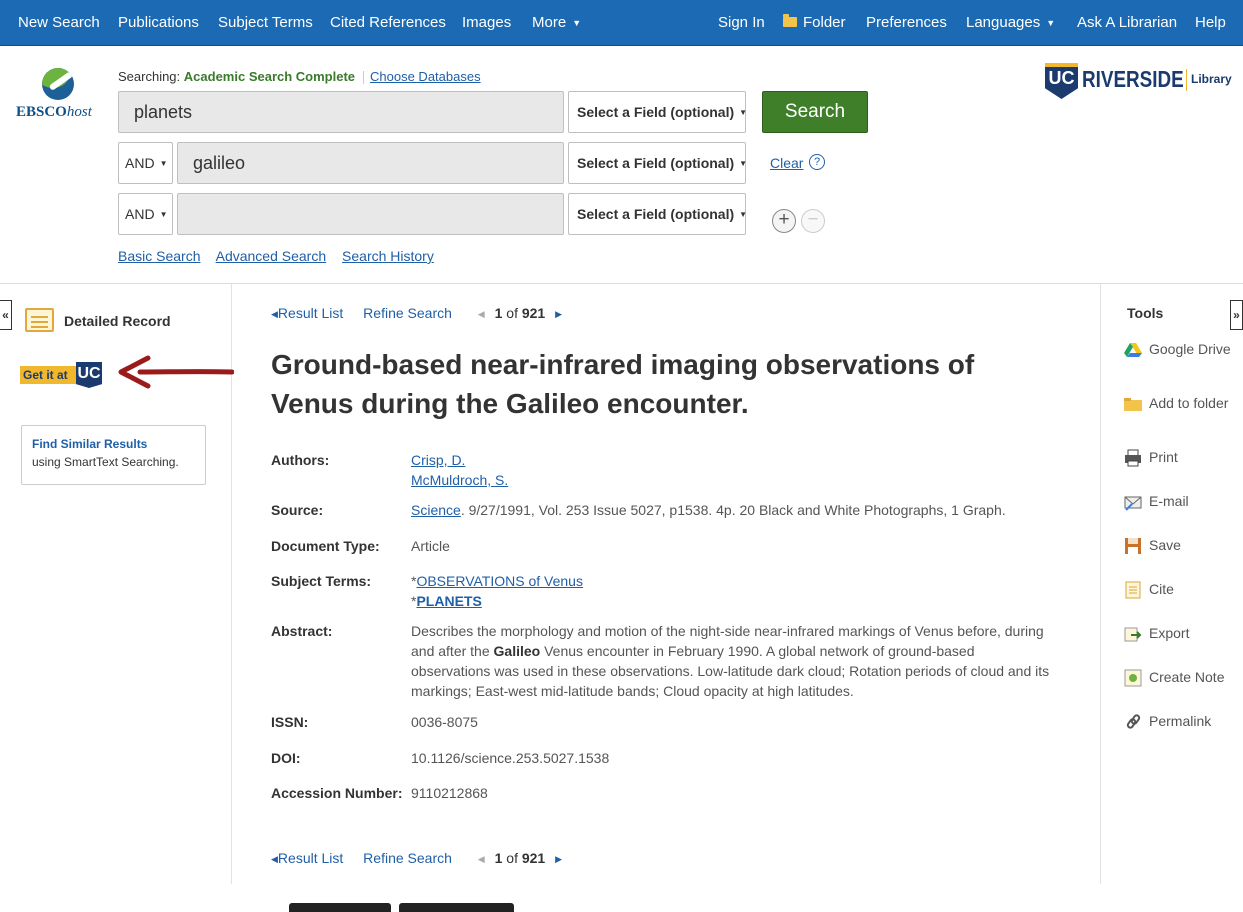  What do you see at coordinates (430, 546) in the screenshot?
I see `document-type-value: Article` at bounding box center [430, 546].